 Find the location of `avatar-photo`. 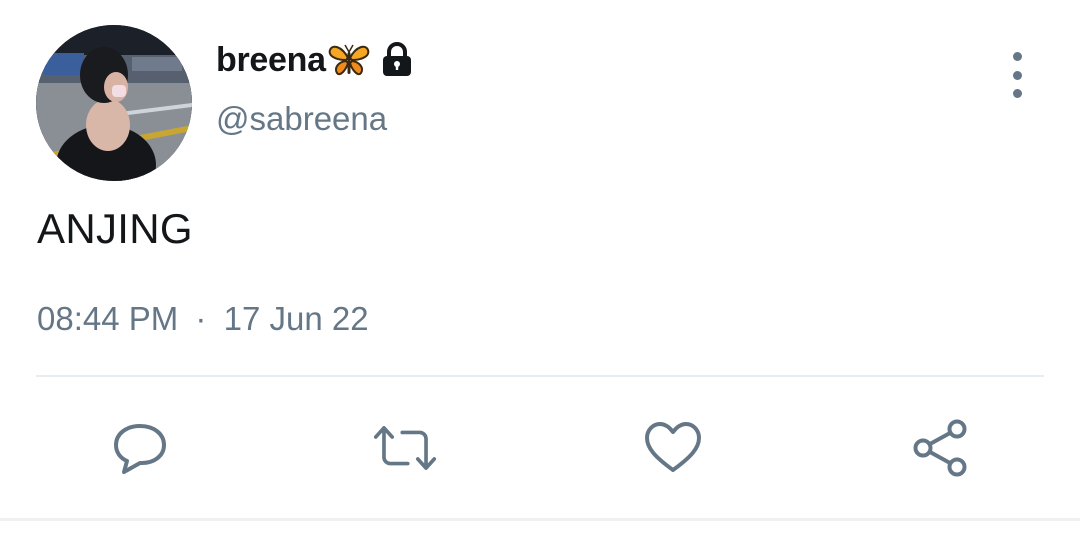

avatar-photo is located at coordinates (114, 103).